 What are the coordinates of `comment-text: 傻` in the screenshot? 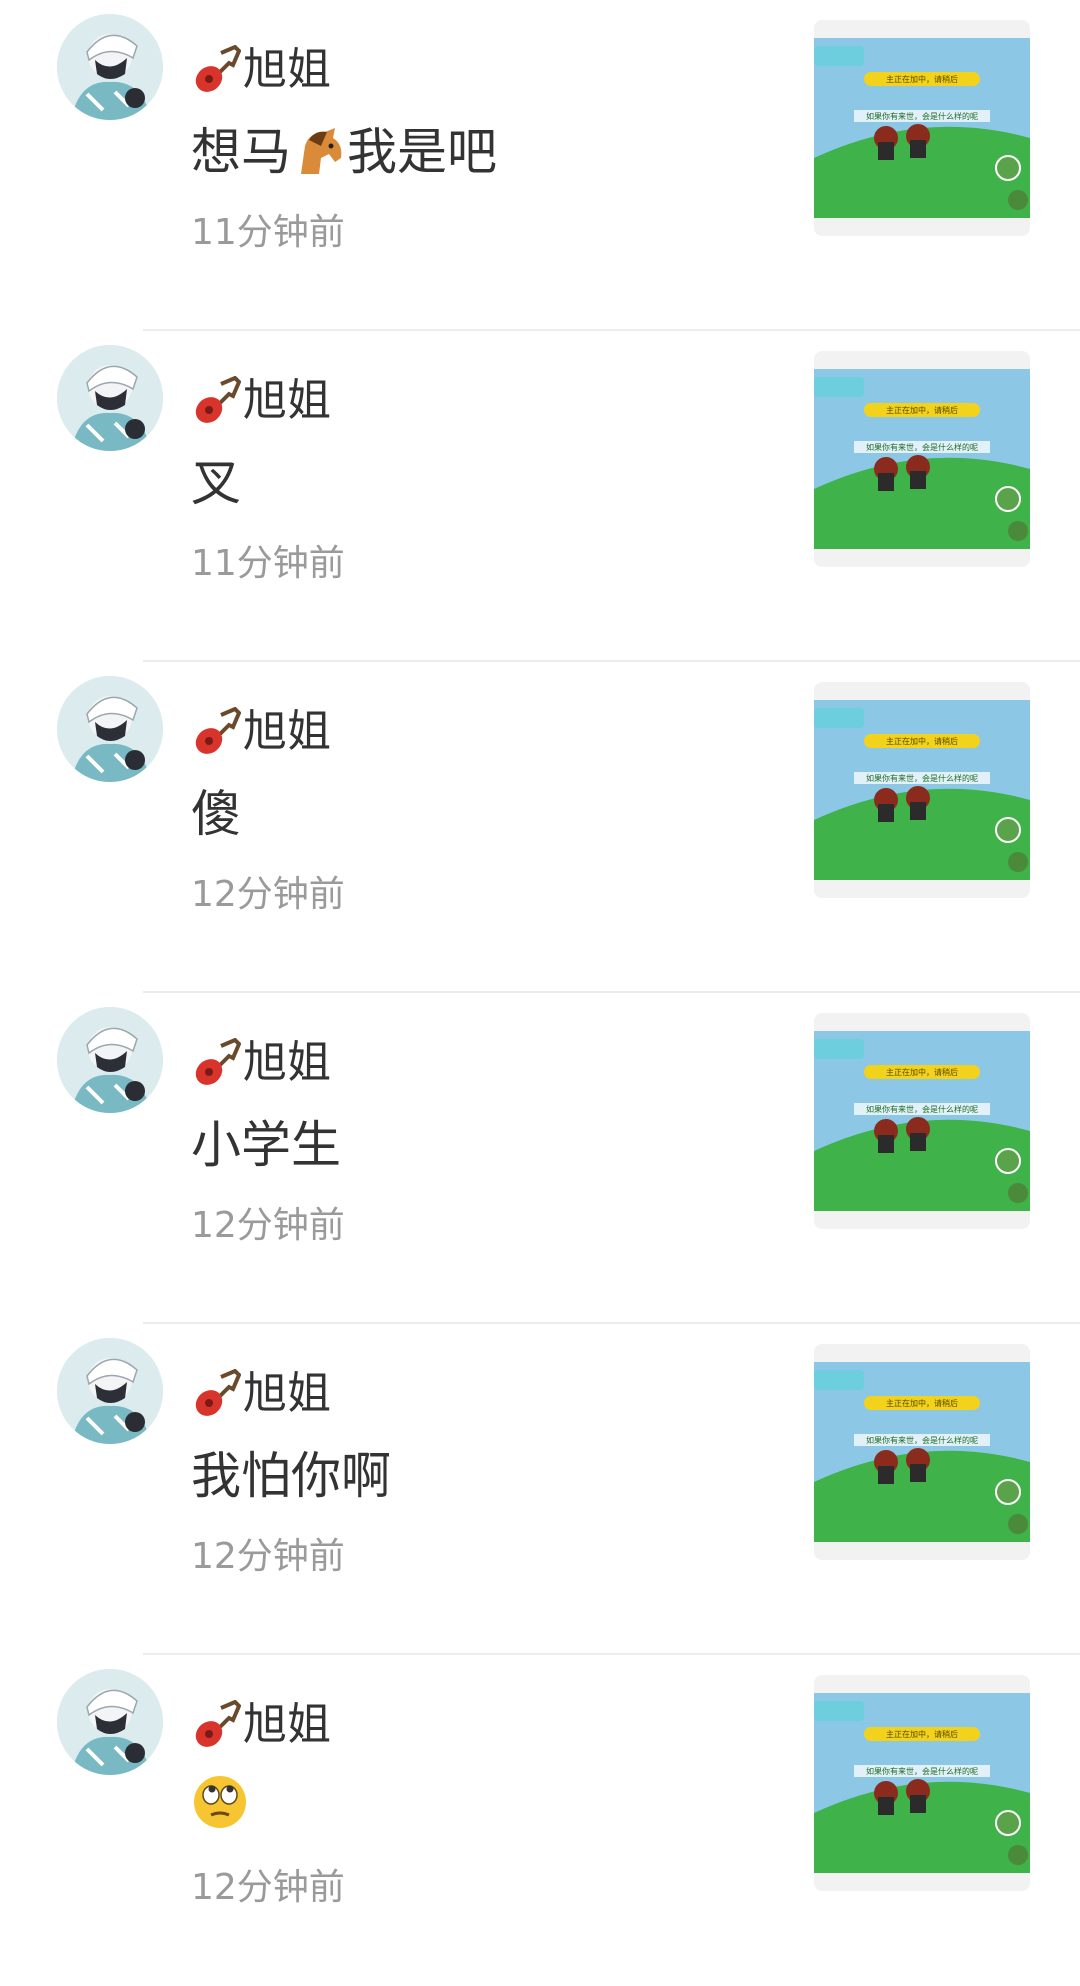 It's located at (216, 814).